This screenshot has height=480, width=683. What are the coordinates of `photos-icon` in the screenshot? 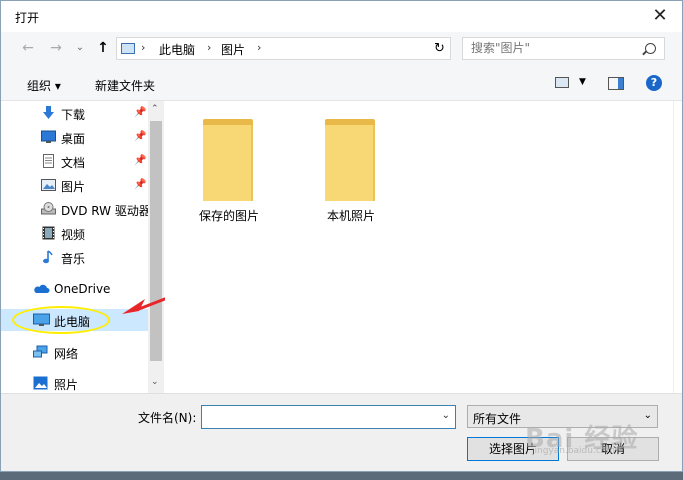 It's located at (40, 383).